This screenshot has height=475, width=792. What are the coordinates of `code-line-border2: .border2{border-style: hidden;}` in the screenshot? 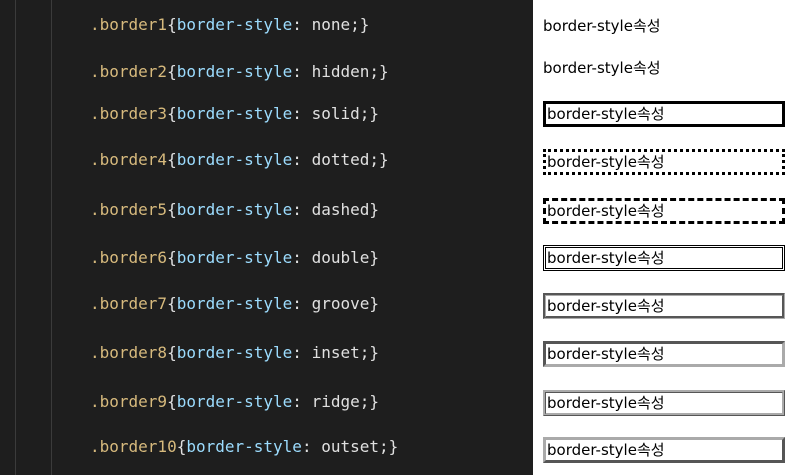 It's located at (239, 72).